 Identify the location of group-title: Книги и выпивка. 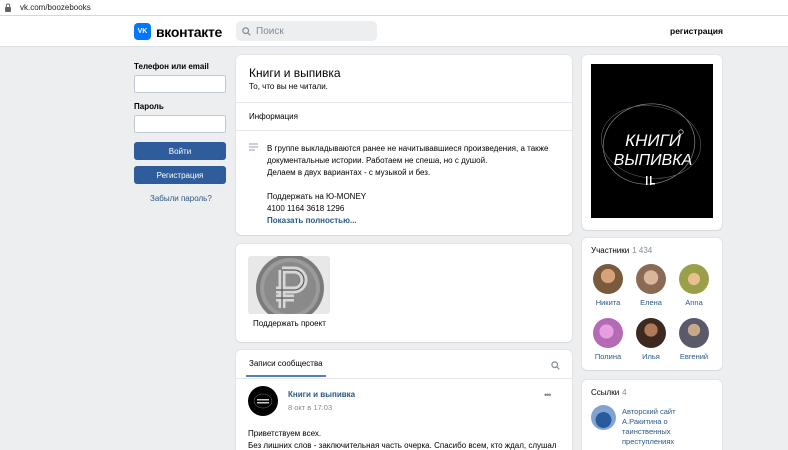
(295, 73).